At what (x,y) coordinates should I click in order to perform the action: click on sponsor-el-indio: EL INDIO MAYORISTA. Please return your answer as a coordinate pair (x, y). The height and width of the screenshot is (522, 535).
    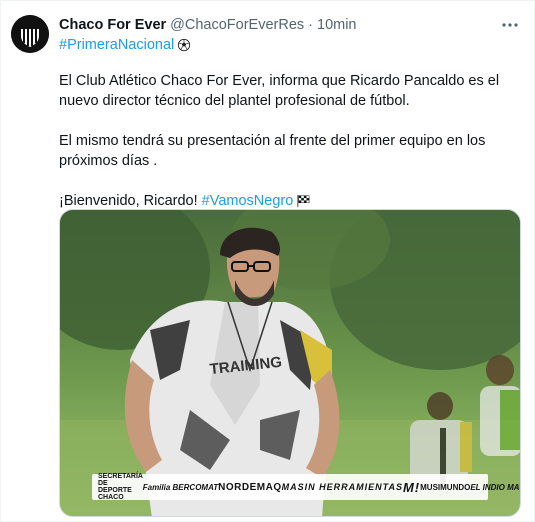
    Looking at the image, I should click on (495, 487).